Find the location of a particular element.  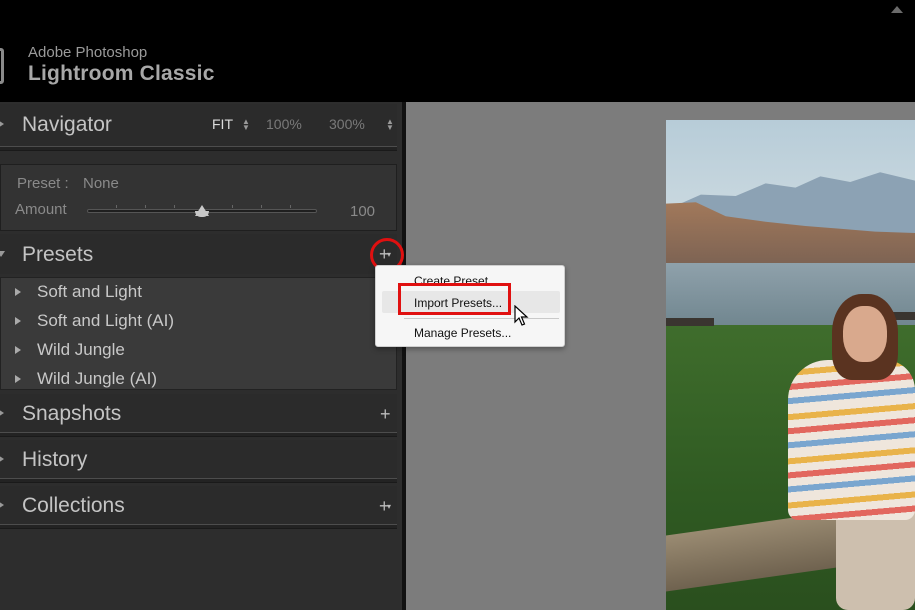

collections-title: Collections is located at coordinates (73, 505).